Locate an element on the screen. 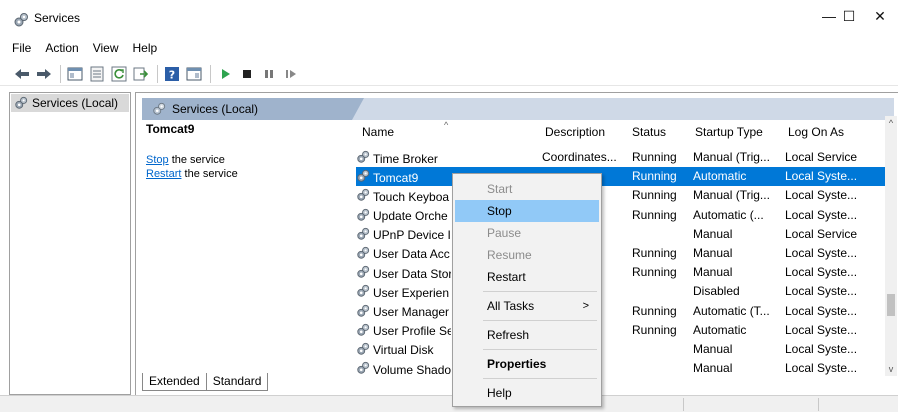 This screenshot has width=898, height=412. restart-service-icon is located at coordinates (291, 74).